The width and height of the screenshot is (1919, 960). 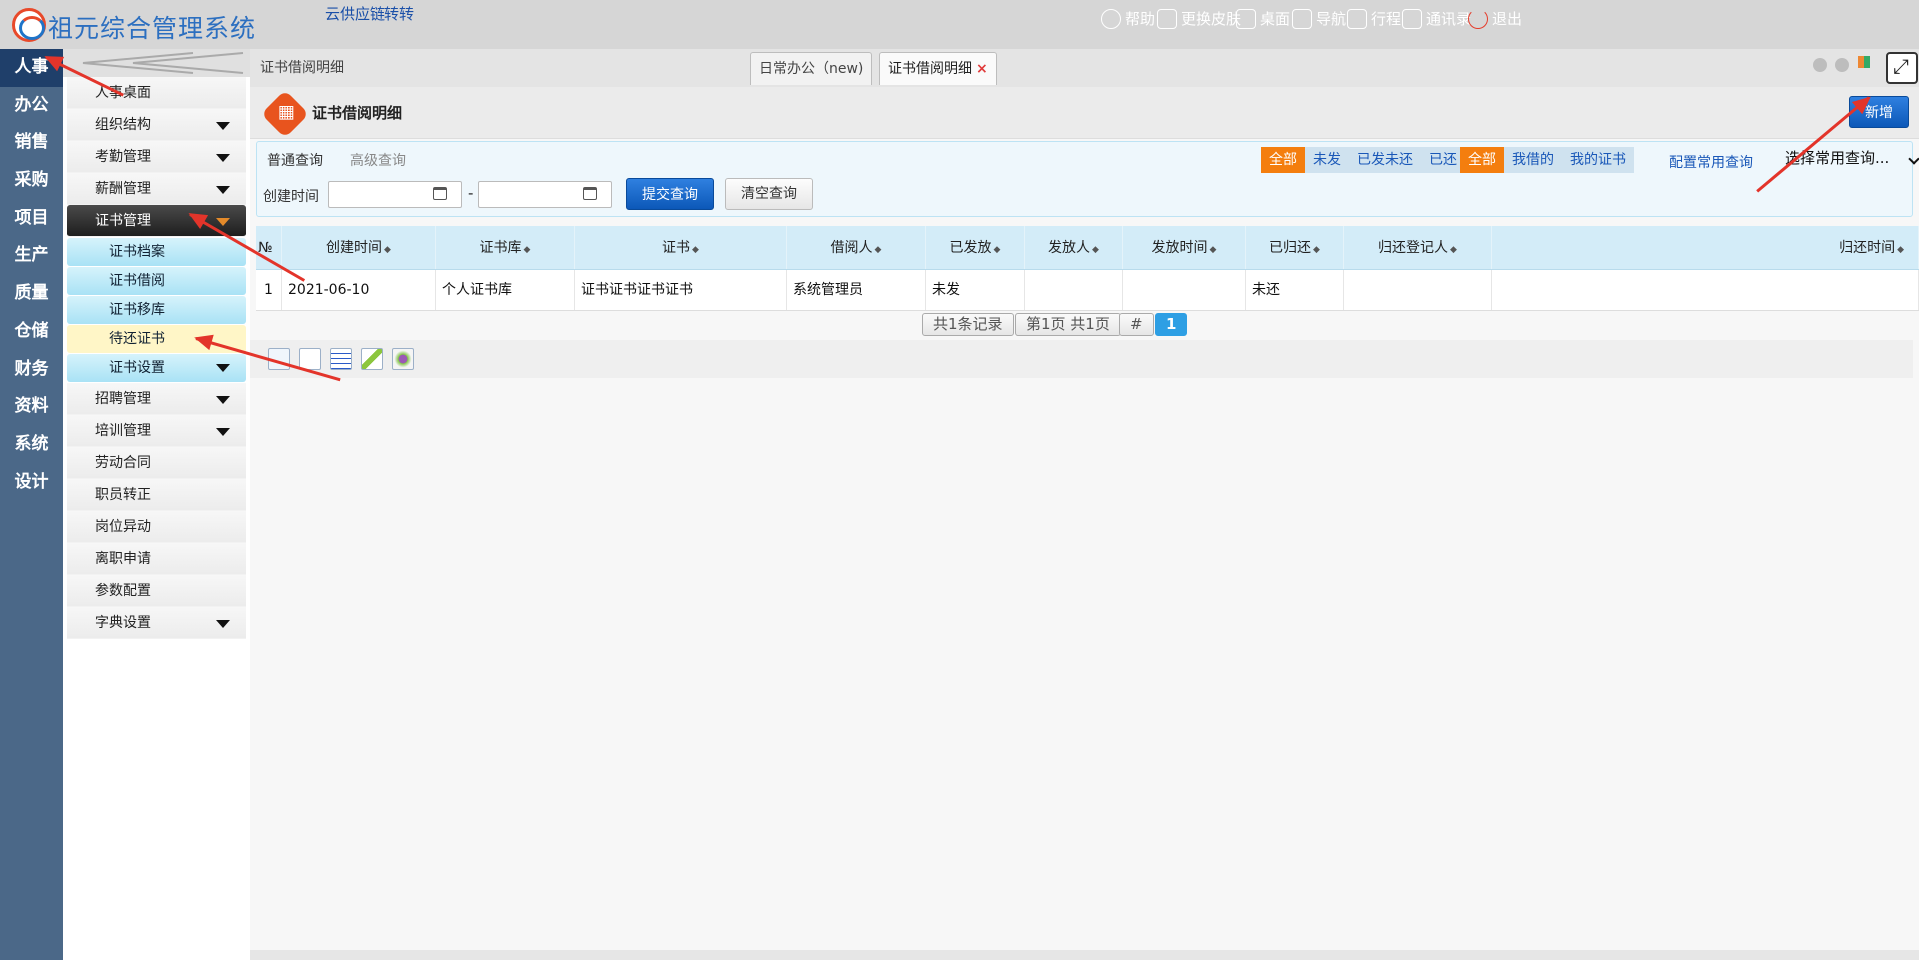 I want to click on cell-returned: 未还, so click(x=1295, y=290).